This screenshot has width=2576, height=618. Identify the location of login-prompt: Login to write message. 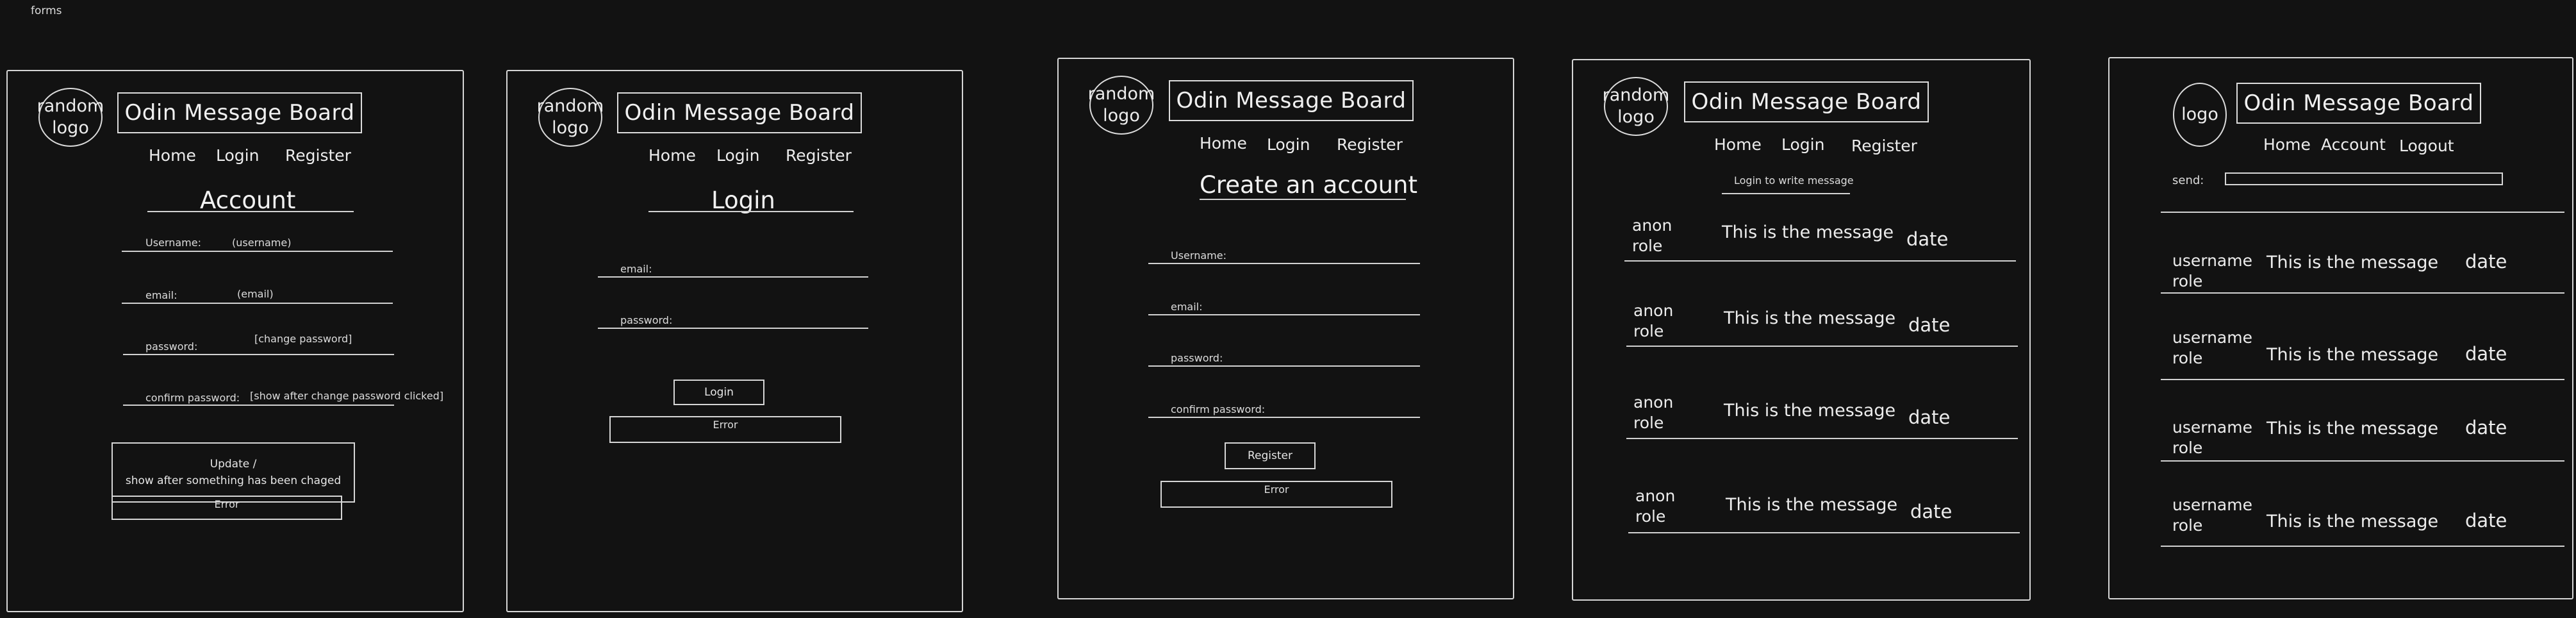
(1794, 180).